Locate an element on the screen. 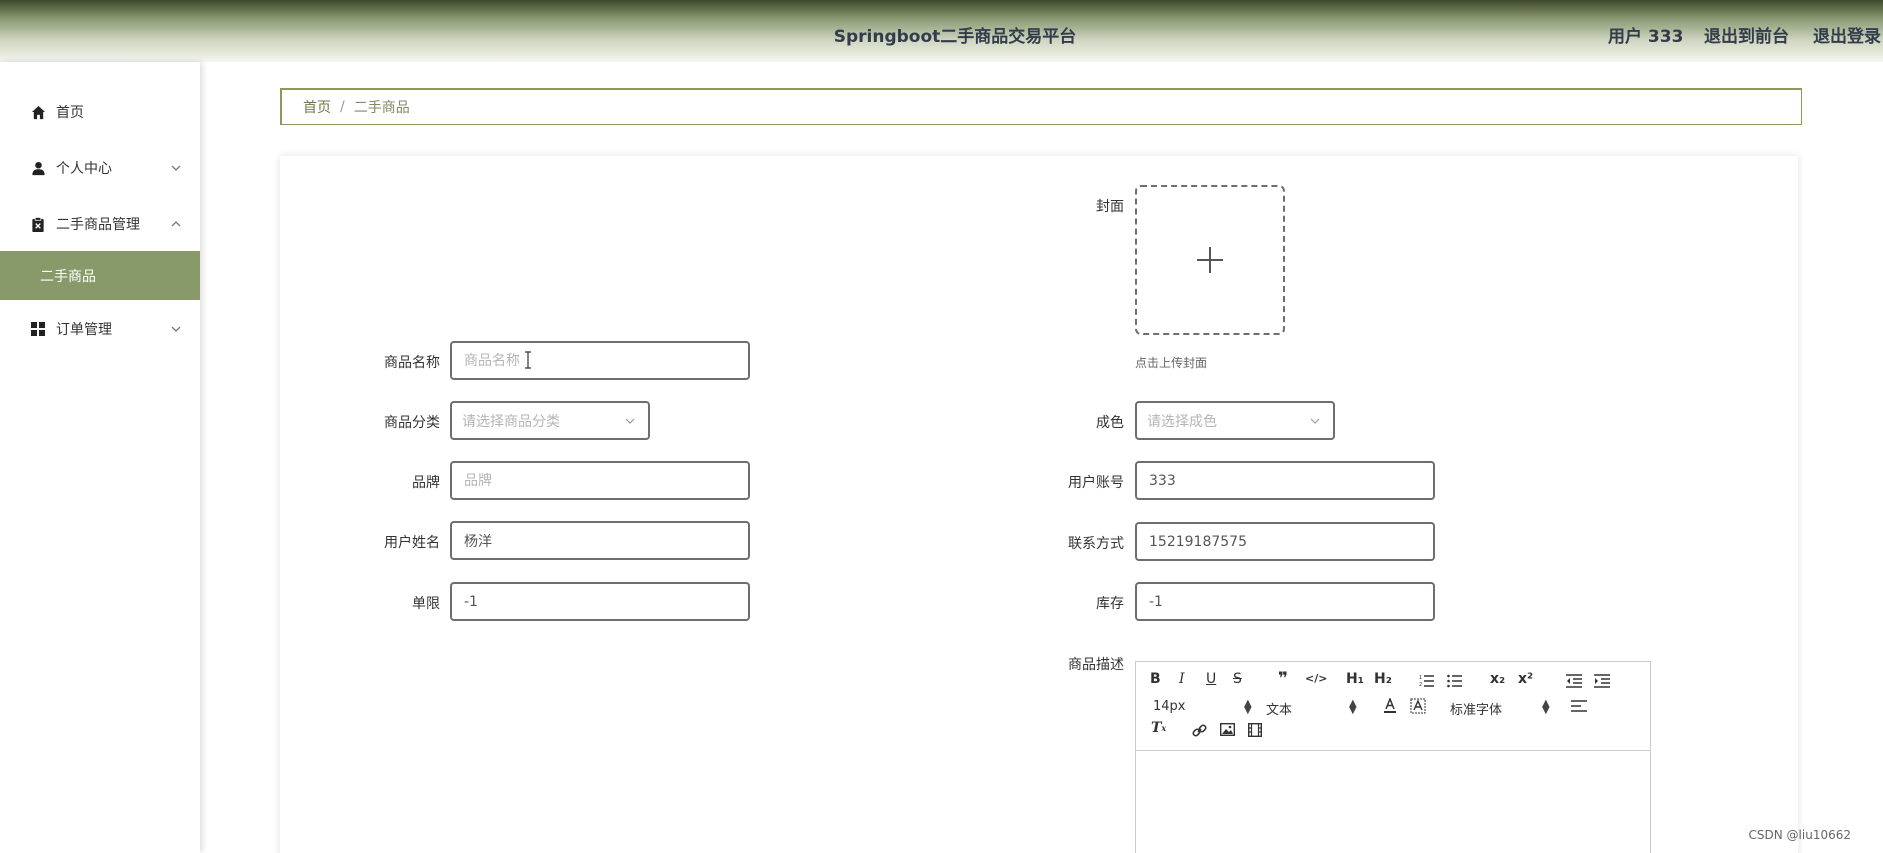 This screenshot has height=853, width=1883. description-label: 商品描述 is located at coordinates (1096, 665).